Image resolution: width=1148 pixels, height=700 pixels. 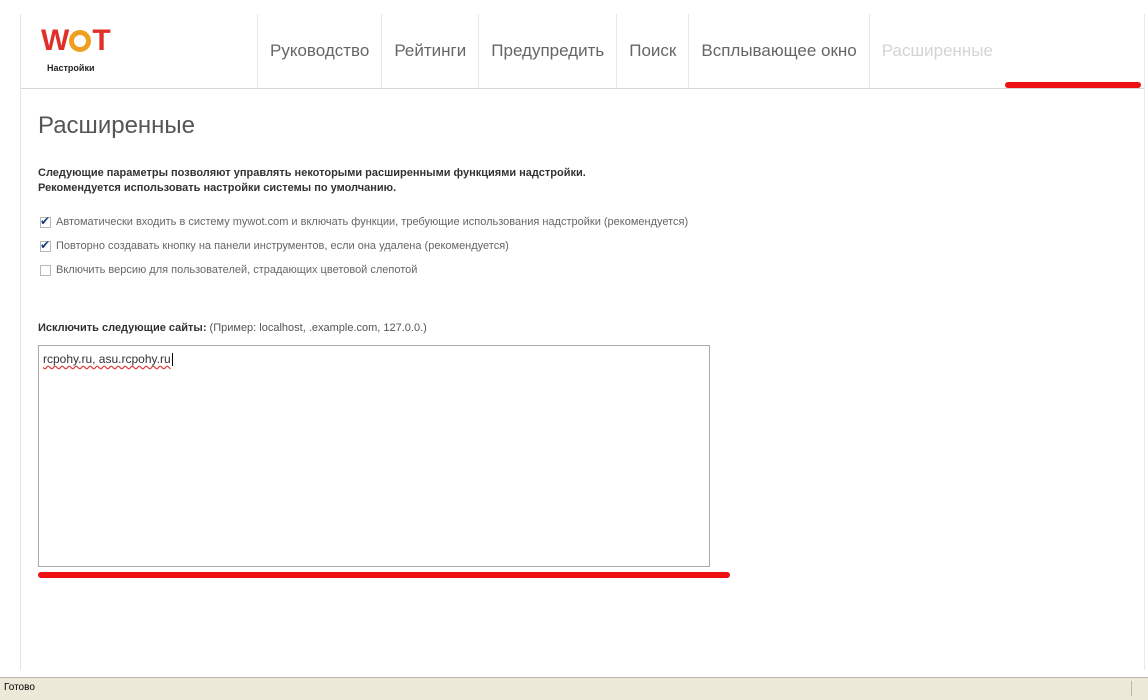 What do you see at coordinates (652, 51) in the screenshot?
I see `tab-search: Поиск` at bounding box center [652, 51].